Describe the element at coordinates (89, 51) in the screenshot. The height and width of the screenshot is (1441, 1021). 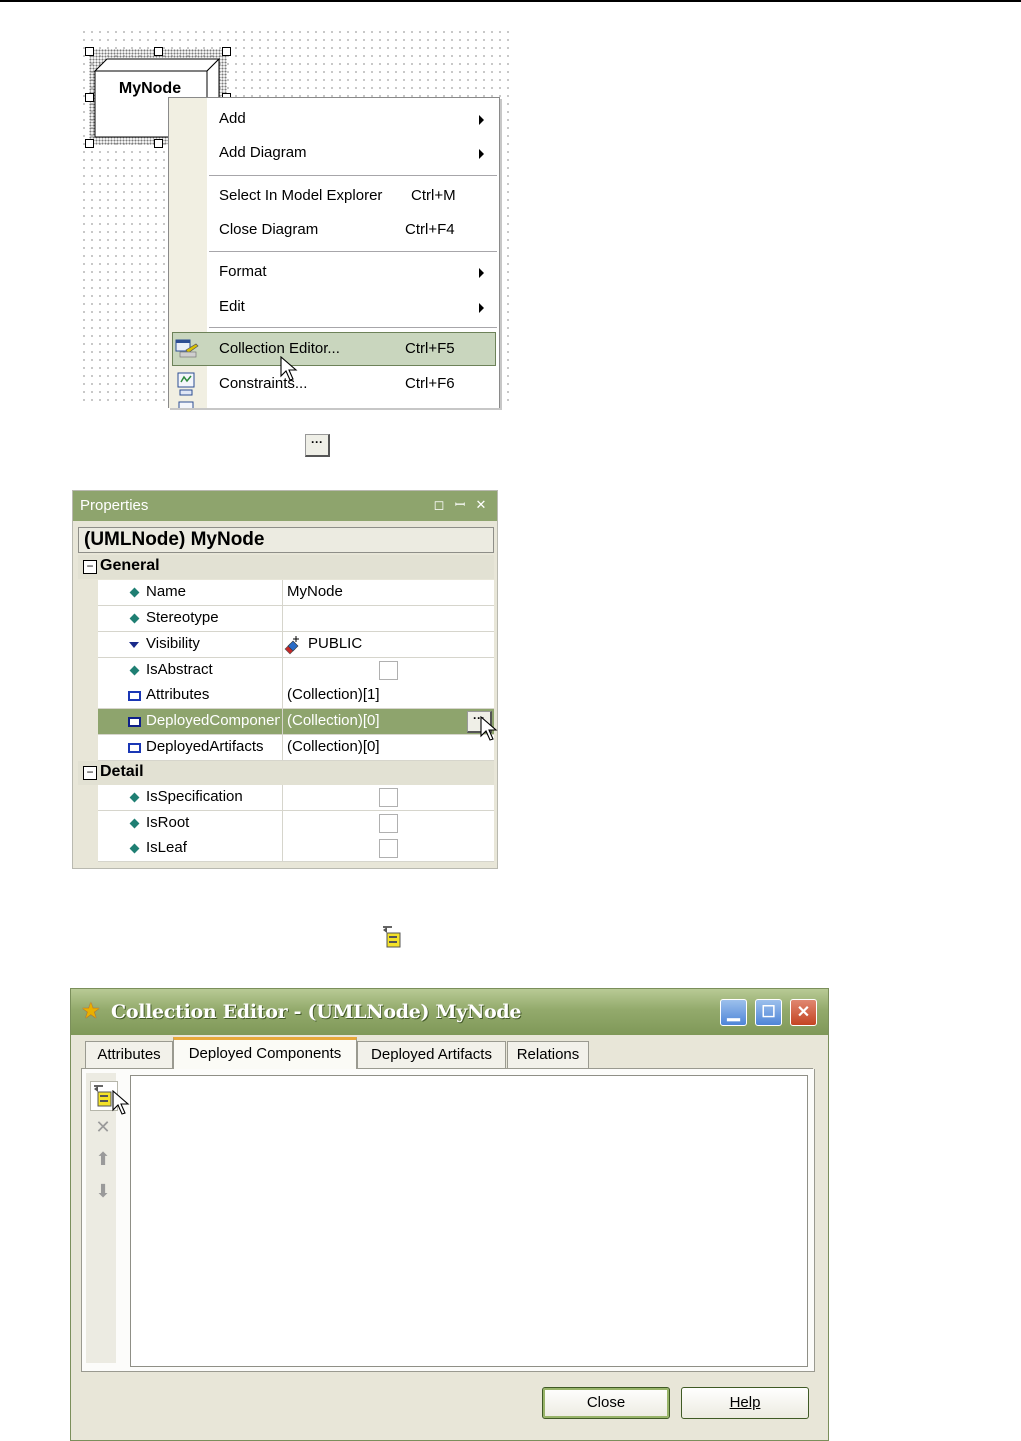
I see `resize-handle-nw` at that location.